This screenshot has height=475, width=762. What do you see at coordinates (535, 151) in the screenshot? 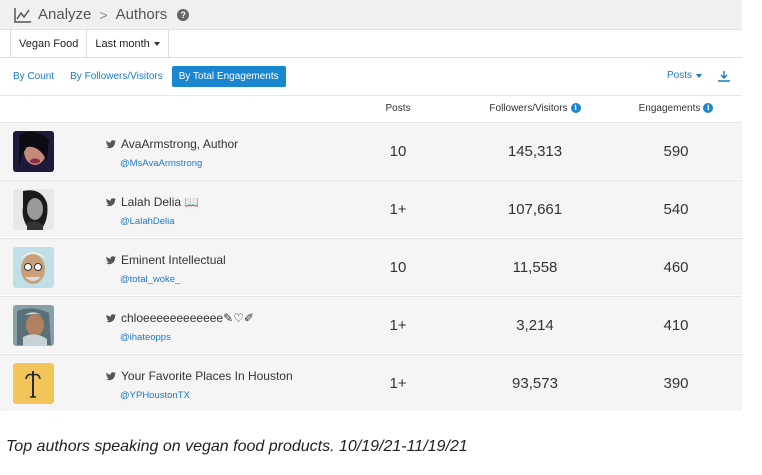
I see `followers-count: 145,313` at bounding box center [535, 151].